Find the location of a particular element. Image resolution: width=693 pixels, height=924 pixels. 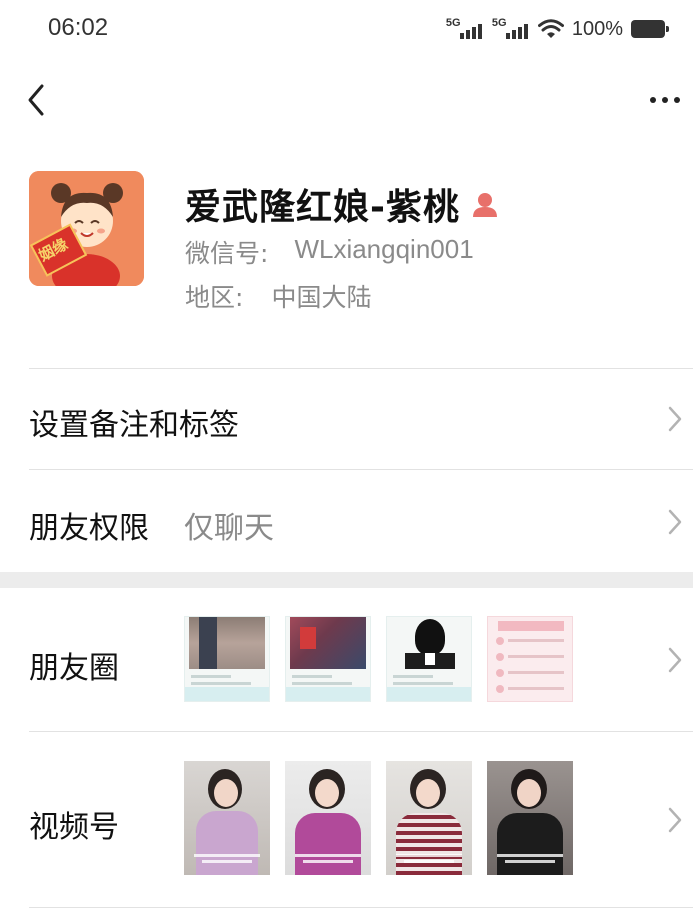

divider is located at coordinates (361, 907).